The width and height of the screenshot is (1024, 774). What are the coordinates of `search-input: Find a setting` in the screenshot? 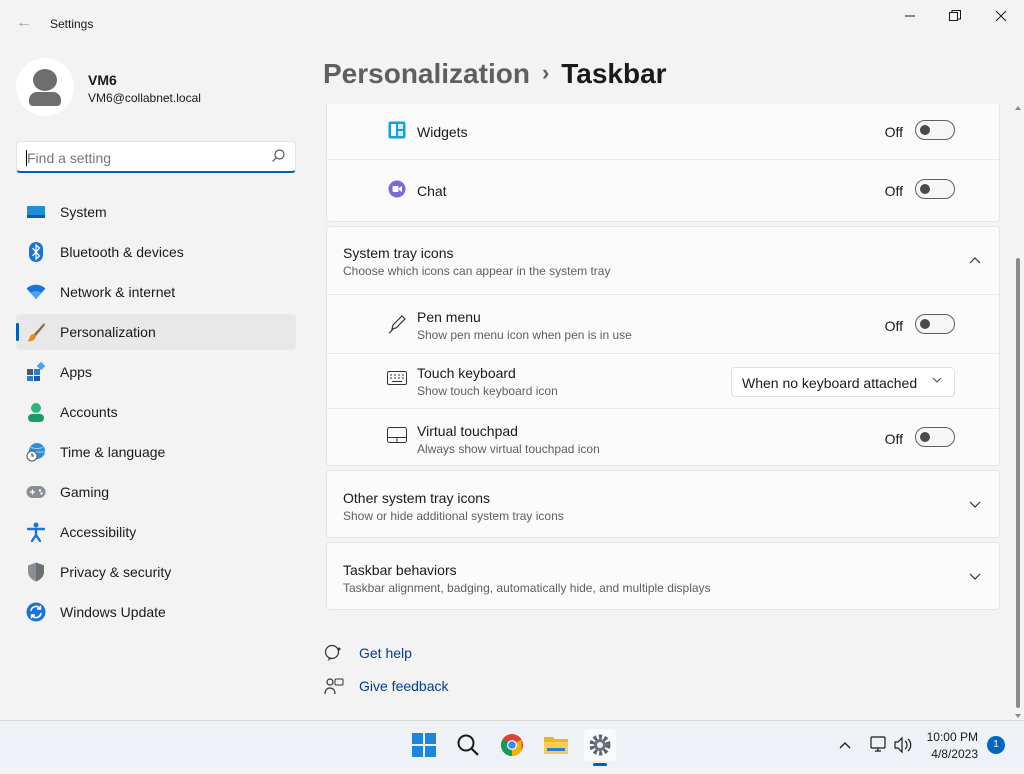 It's located at (156, 157).